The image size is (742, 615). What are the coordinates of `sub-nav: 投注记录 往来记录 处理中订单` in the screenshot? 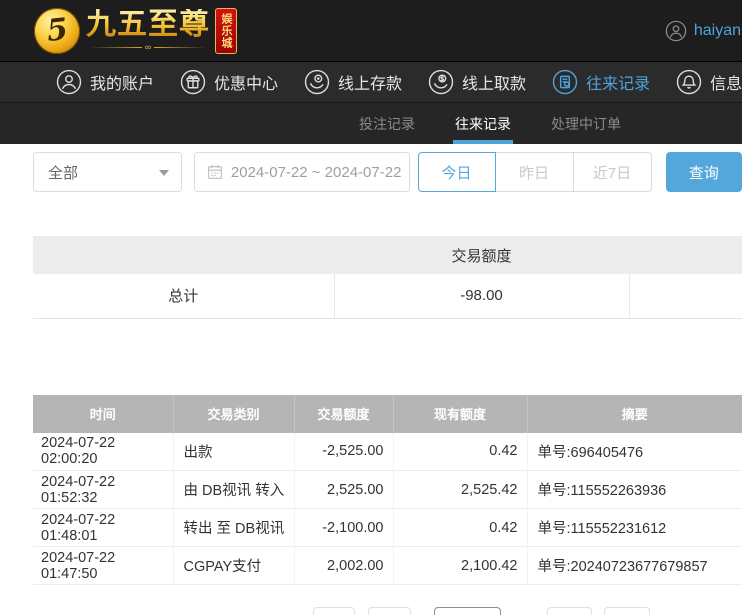 It's located at (371, 123).